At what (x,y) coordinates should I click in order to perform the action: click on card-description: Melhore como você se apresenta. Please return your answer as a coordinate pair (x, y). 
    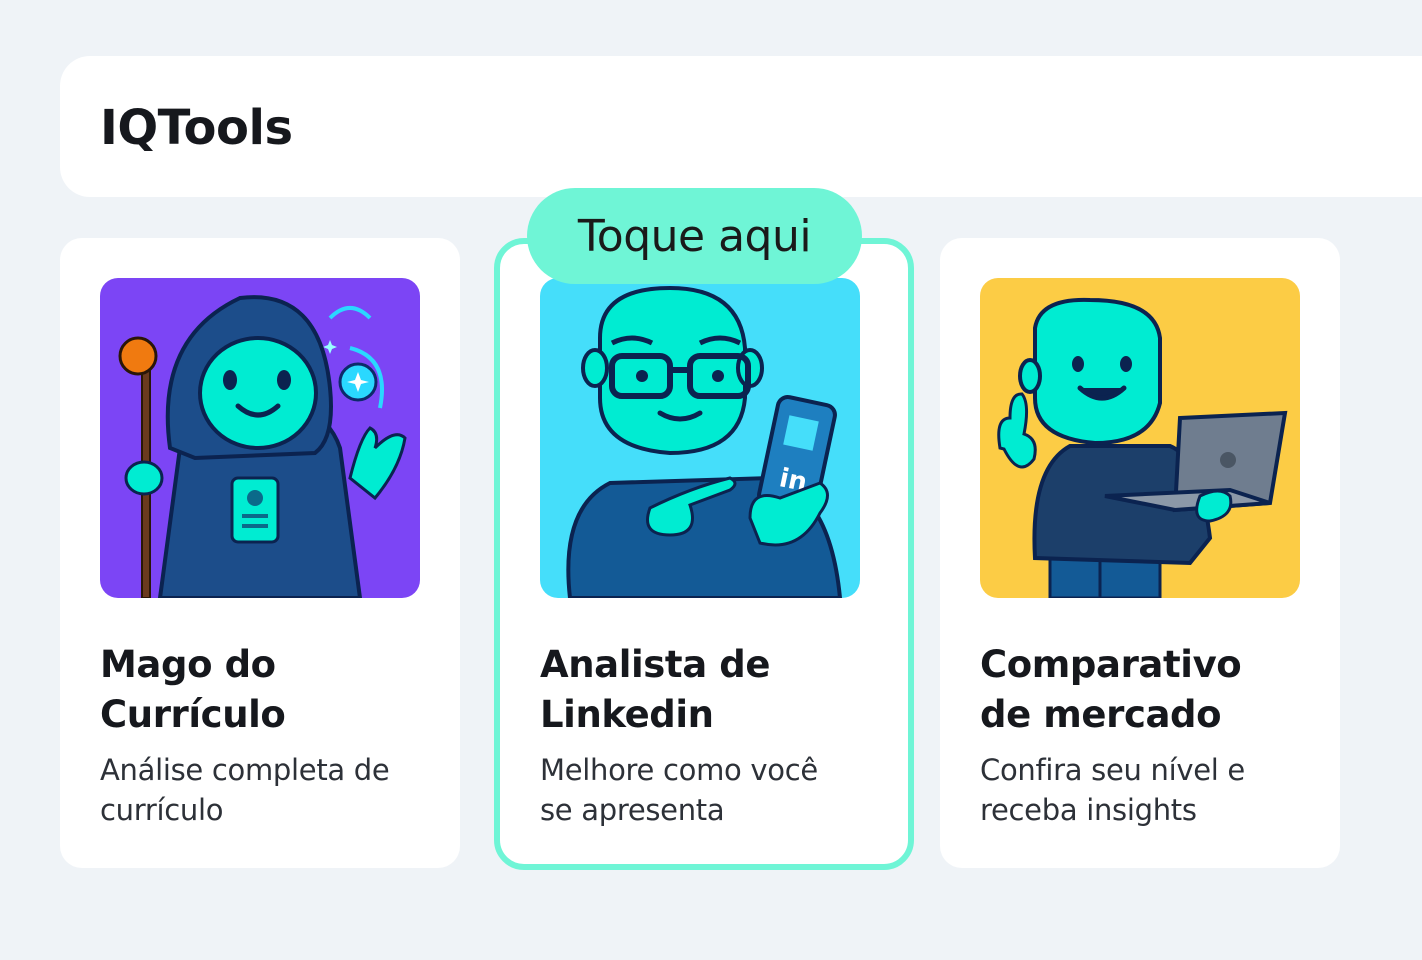
    Looking at the image, I should click on (679, 790).